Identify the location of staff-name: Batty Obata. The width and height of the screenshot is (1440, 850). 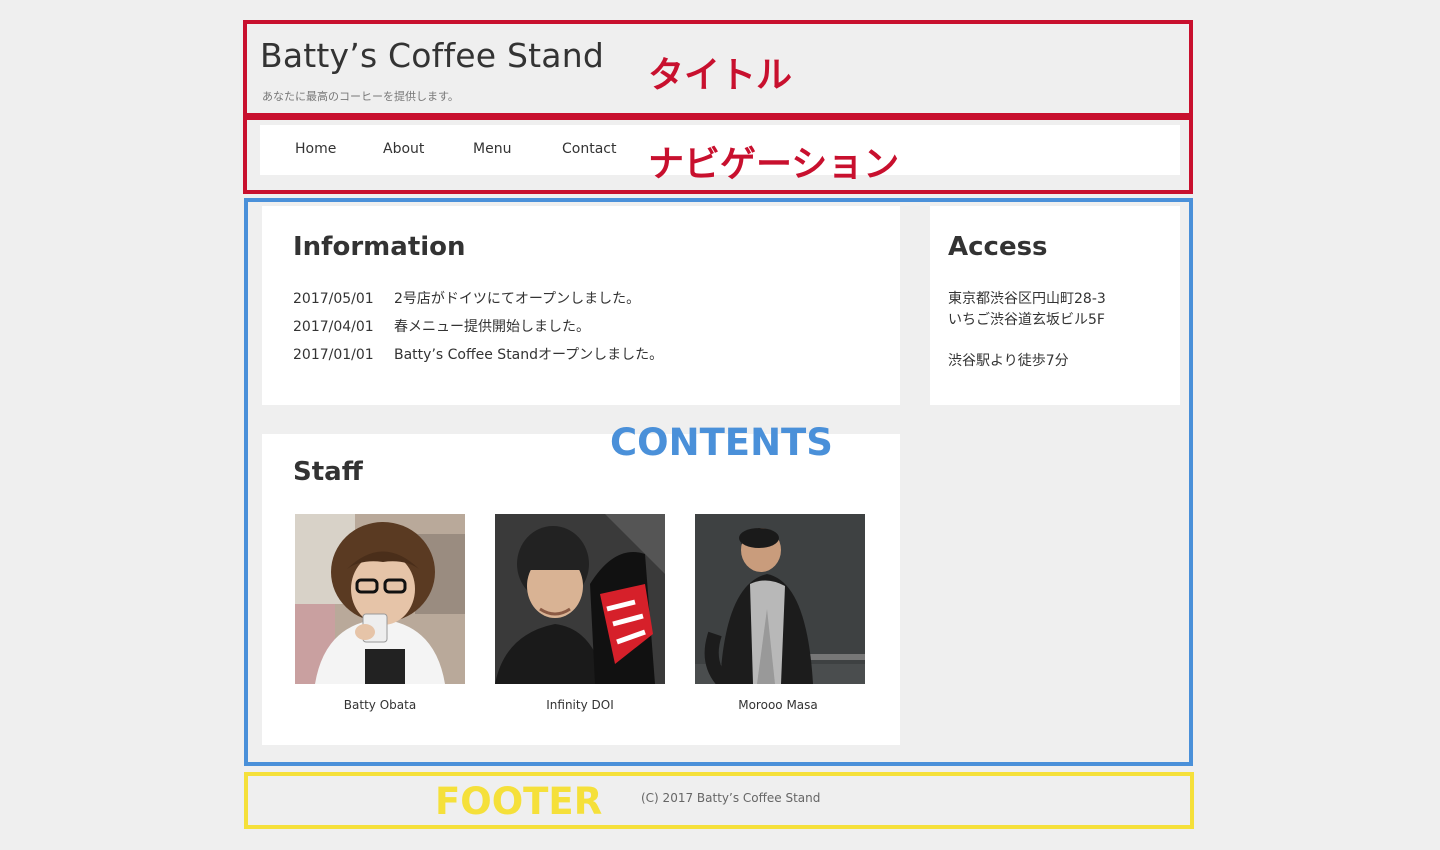
(380, 705).